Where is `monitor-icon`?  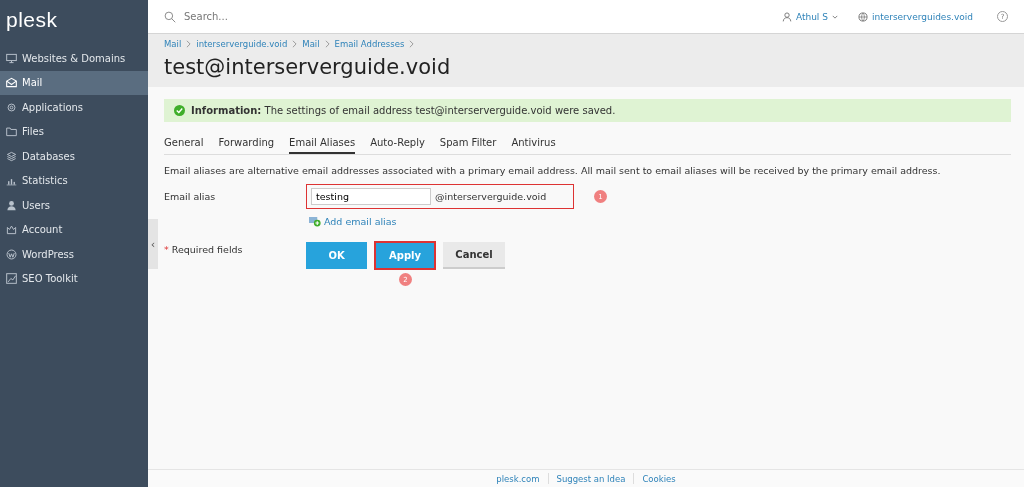 monitor-icon is located at coordinates (11, 58).